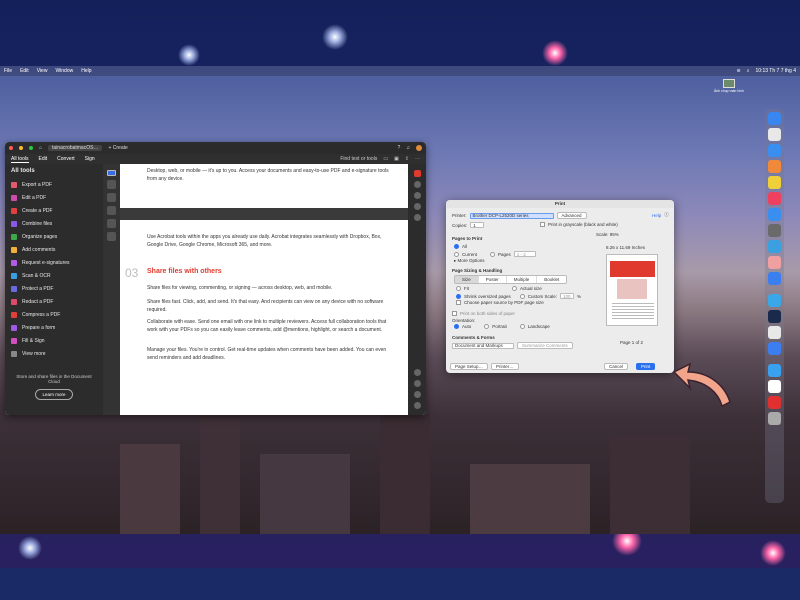 This screenshot has height=600, width=800. What do you see at coordinates (419, 148) in the screenshot?
I see `avatar` at bounding box center [419, 148].